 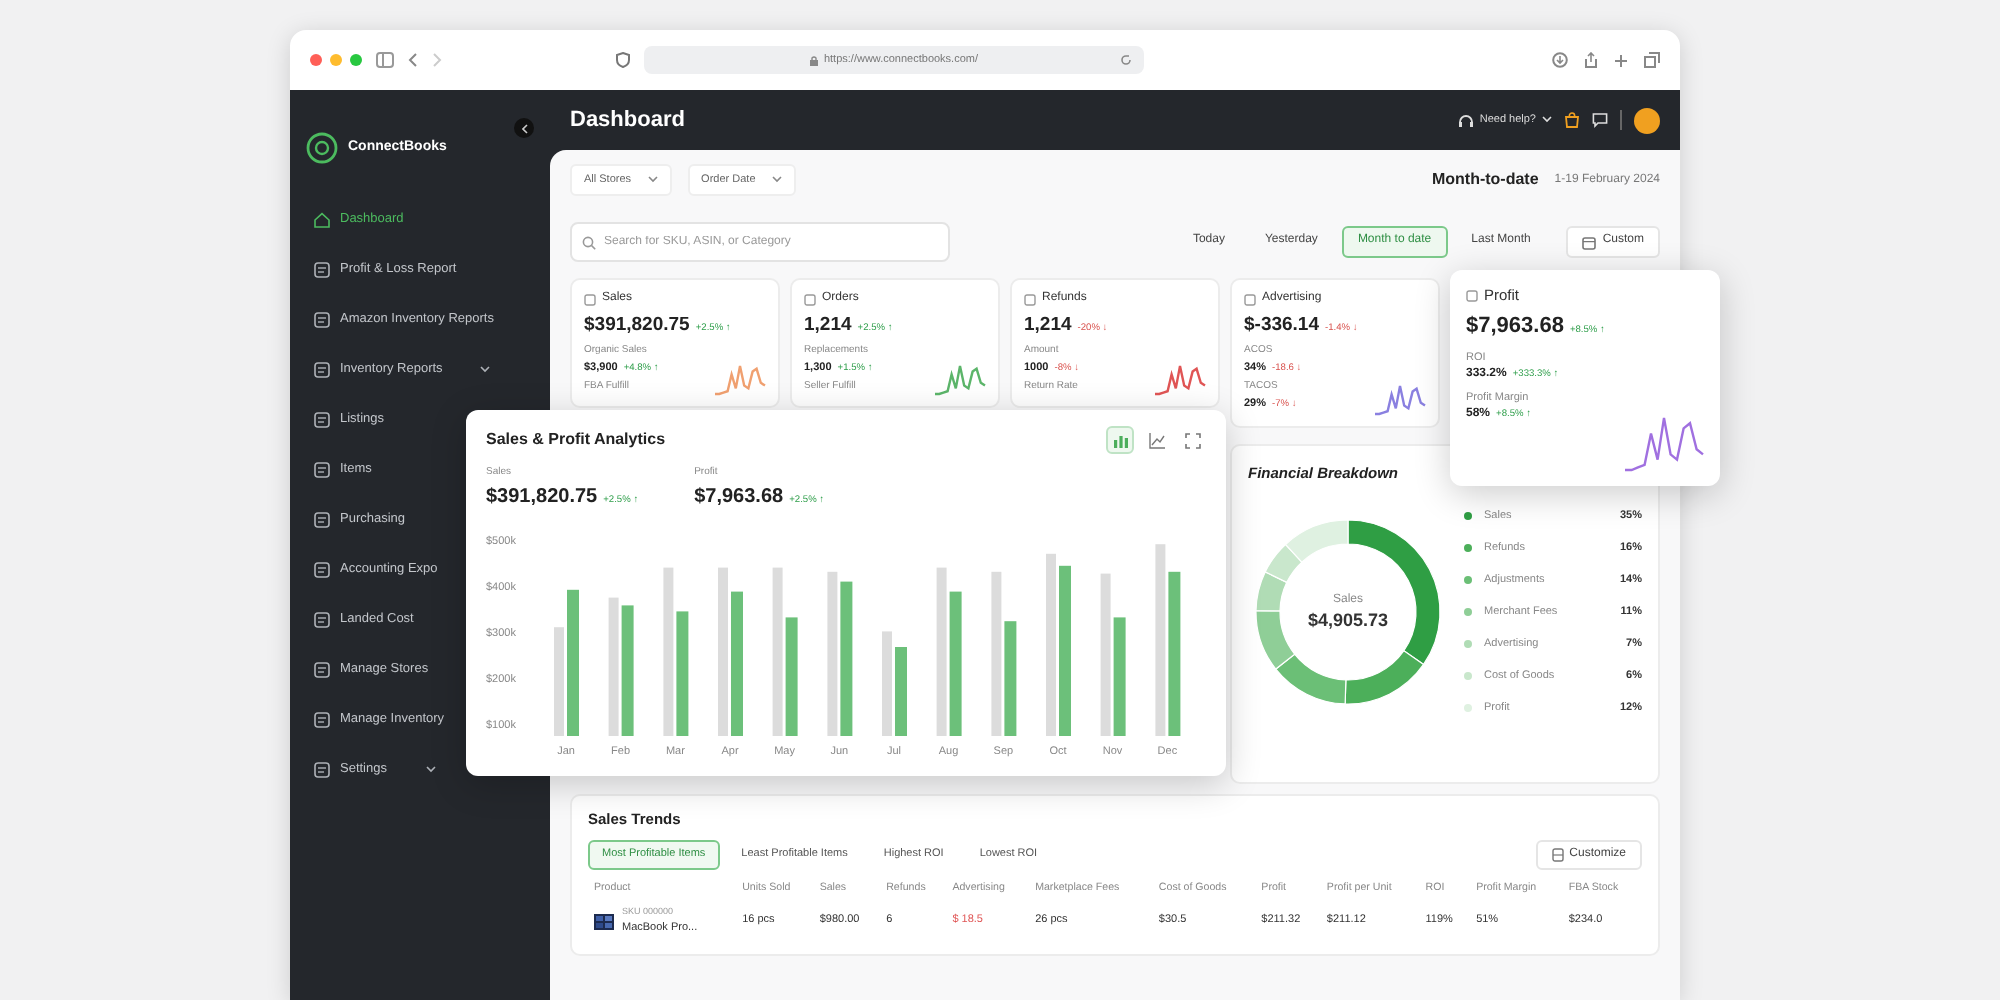 What do you see at coordinates (1282, 326) in the screenshot?
I see `kpi-value: $-336.14` at bounding box center [1282, 326].